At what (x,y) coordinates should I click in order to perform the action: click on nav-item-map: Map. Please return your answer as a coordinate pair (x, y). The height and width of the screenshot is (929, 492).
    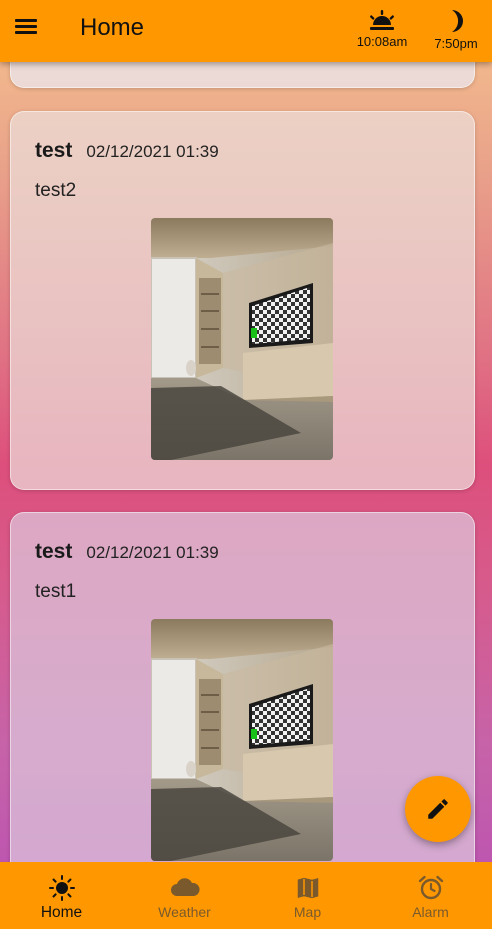
    Looking at the image, I should click on (307, 895).